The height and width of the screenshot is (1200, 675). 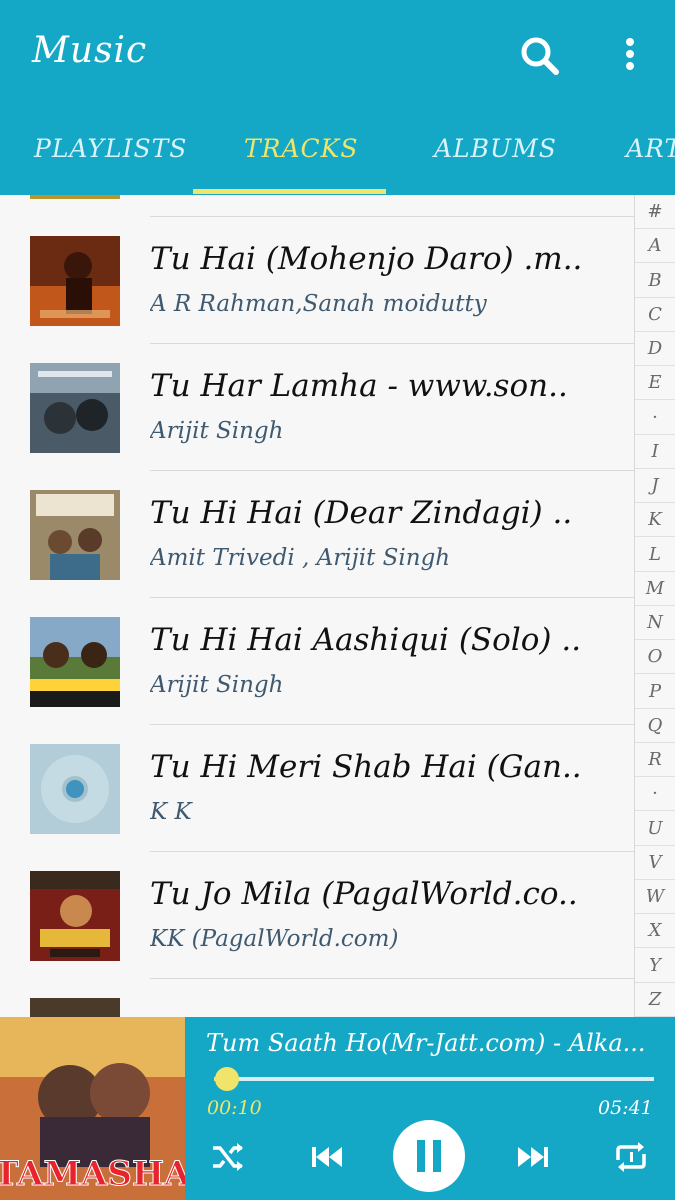 I want to click on pause-button, so click(x=429, y=1156).